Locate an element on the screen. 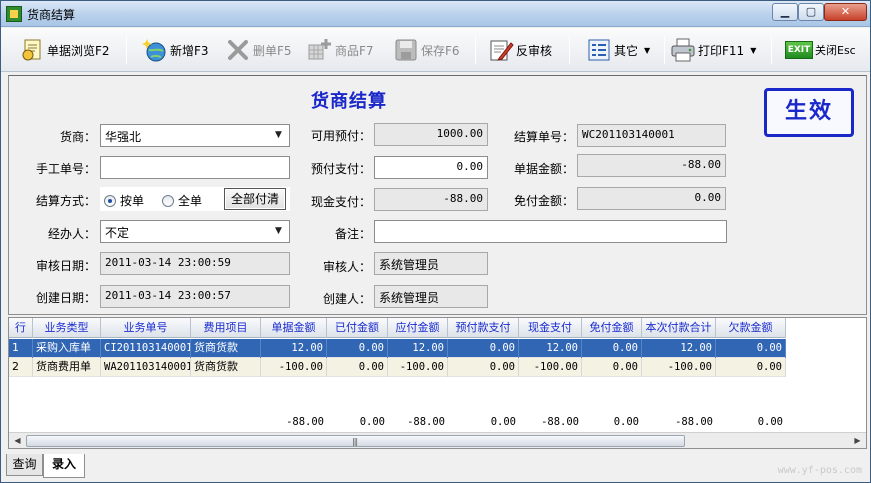 This screenshot has width=871, height=483. cell-payable-amount: 12.00 is located at coordinates (418, 348).